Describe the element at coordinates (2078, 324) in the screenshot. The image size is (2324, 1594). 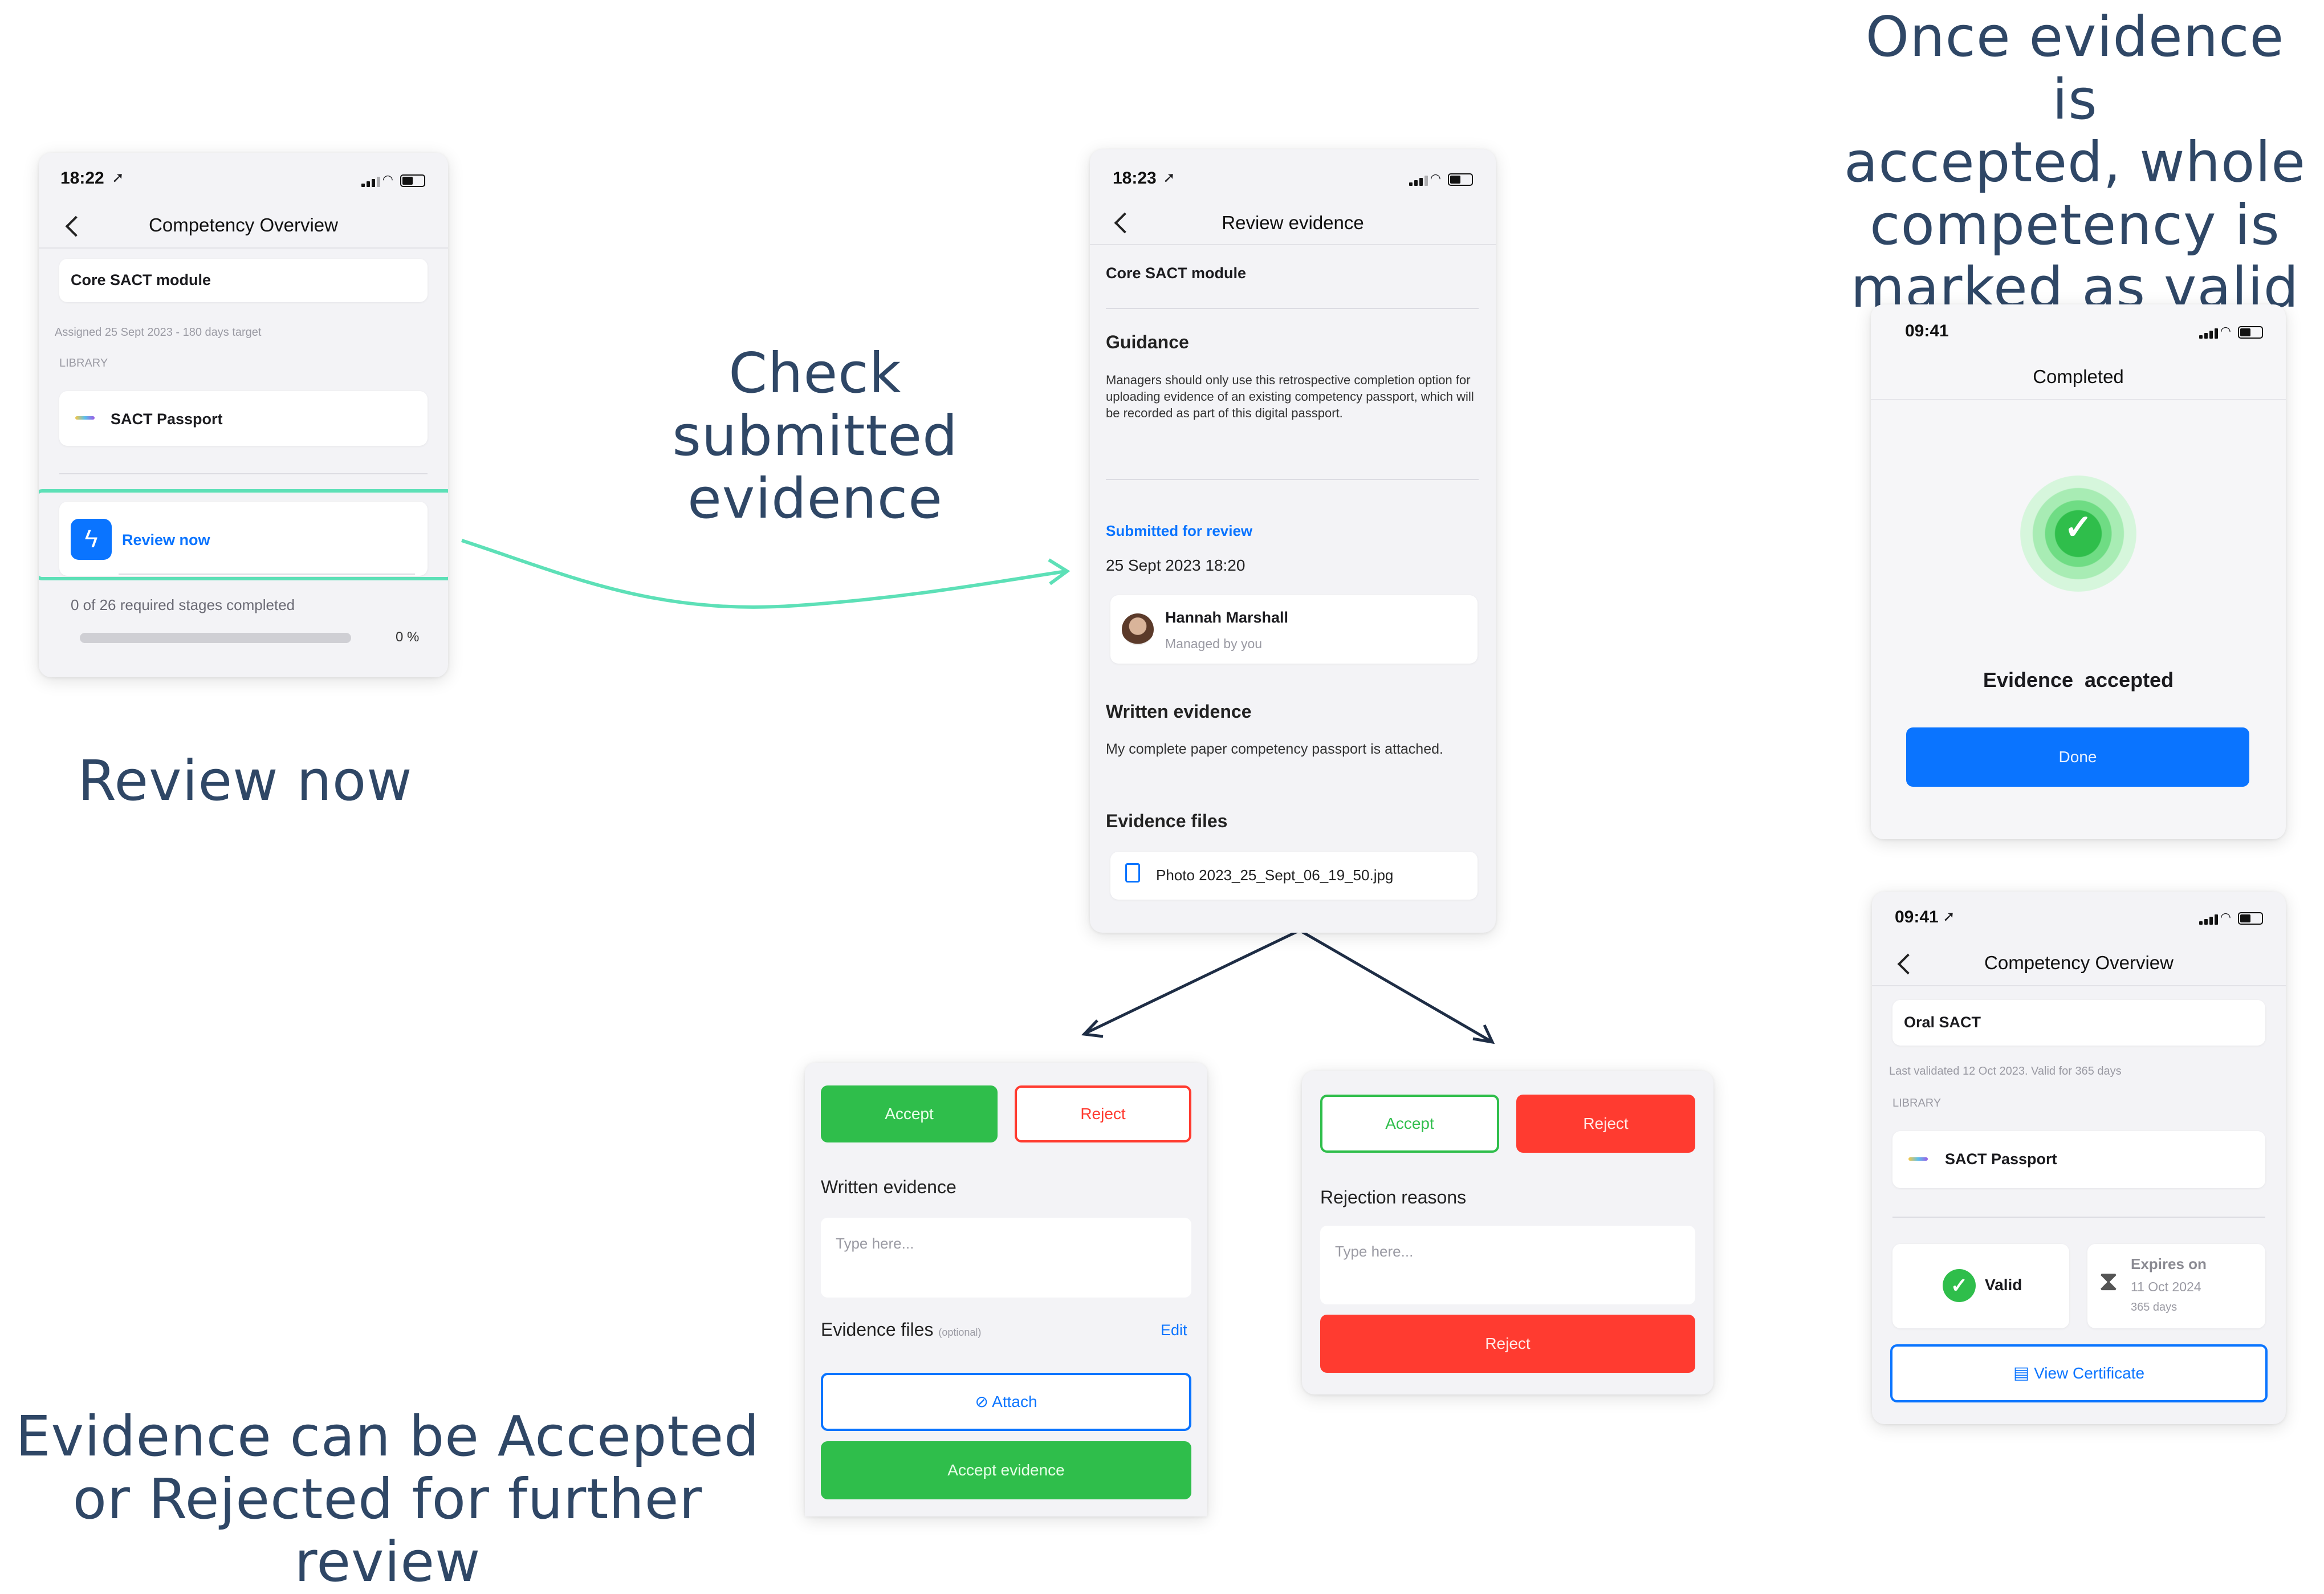
I see `status-bar: 09:41 ◠` at that location.